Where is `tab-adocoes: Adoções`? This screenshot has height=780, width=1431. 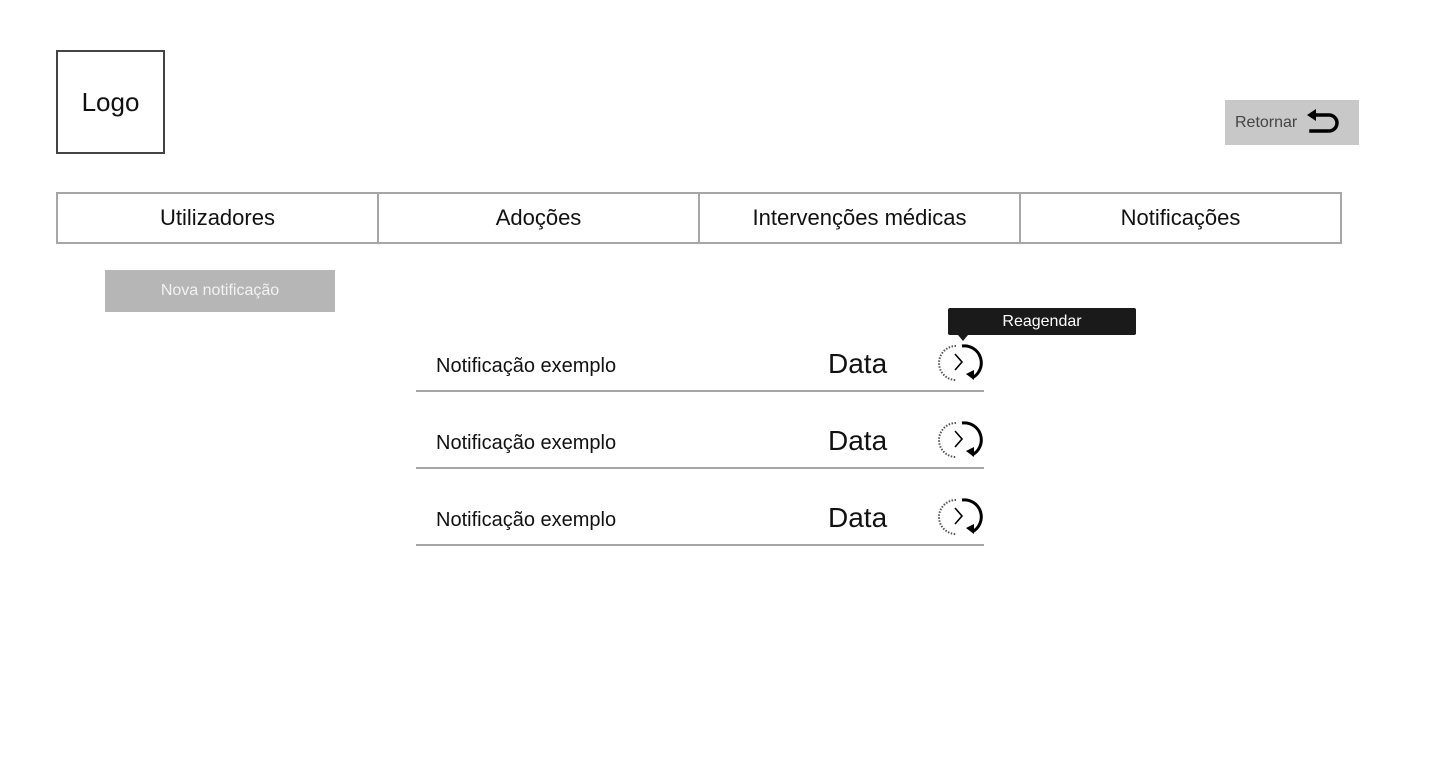 tab-adocoes: Adoções is located at coordinates (539, 218).